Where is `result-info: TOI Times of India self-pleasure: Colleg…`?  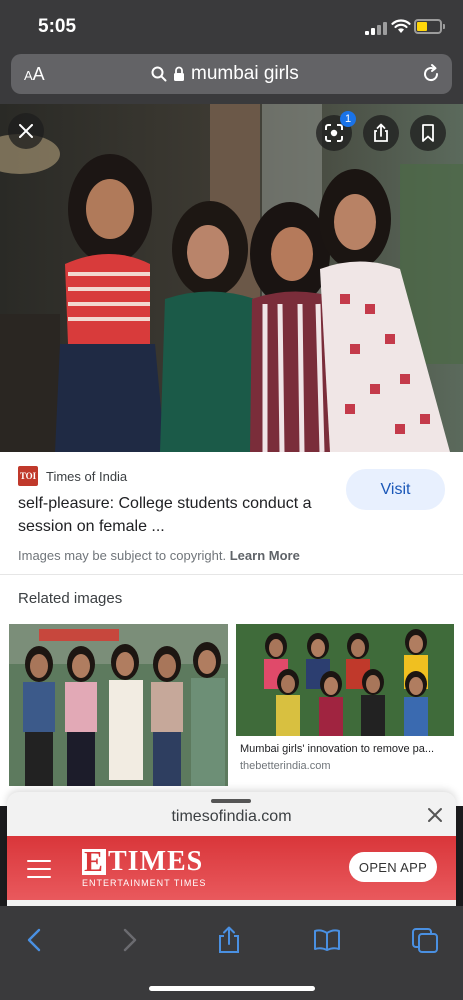
result-info: TOI Times of India self-pleasure: Colleg… is located at coordinates (231, 514).